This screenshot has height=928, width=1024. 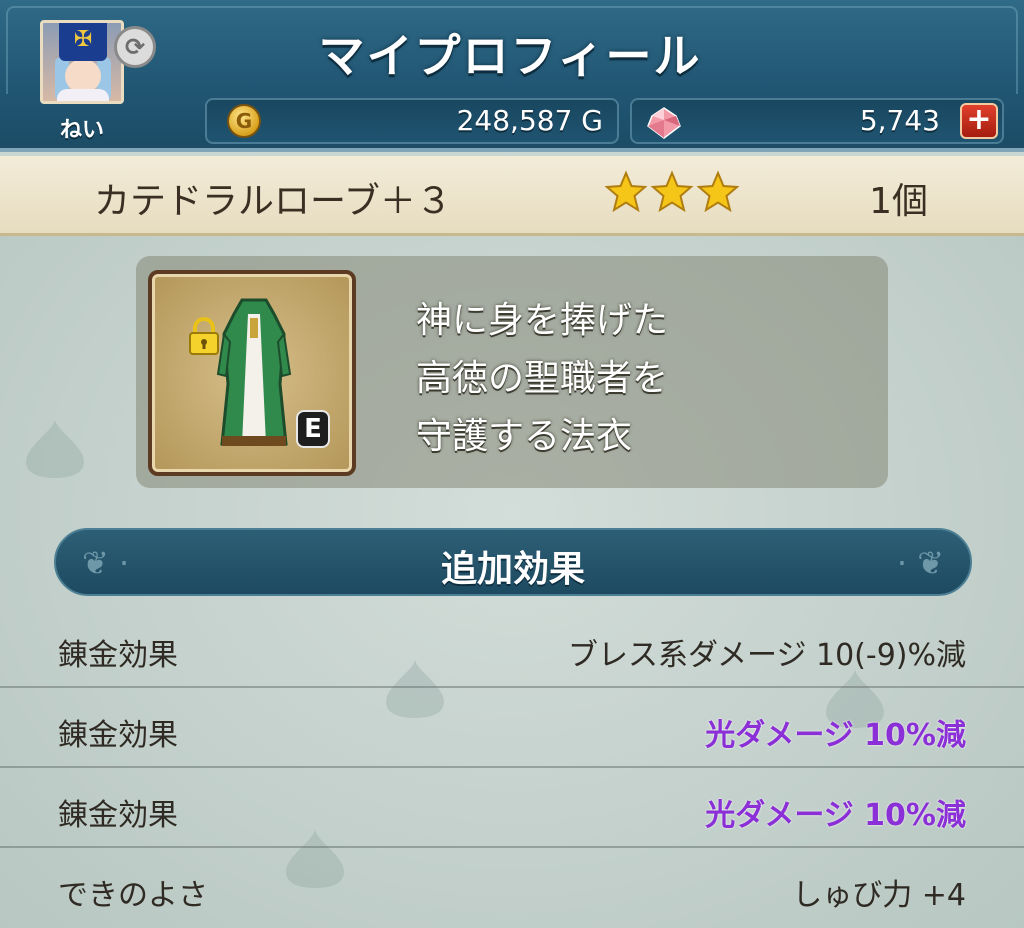 What do you see at coordinates (664, 123) in the screenshot?
I see `gem-icon` at bounding box center [664, 123].